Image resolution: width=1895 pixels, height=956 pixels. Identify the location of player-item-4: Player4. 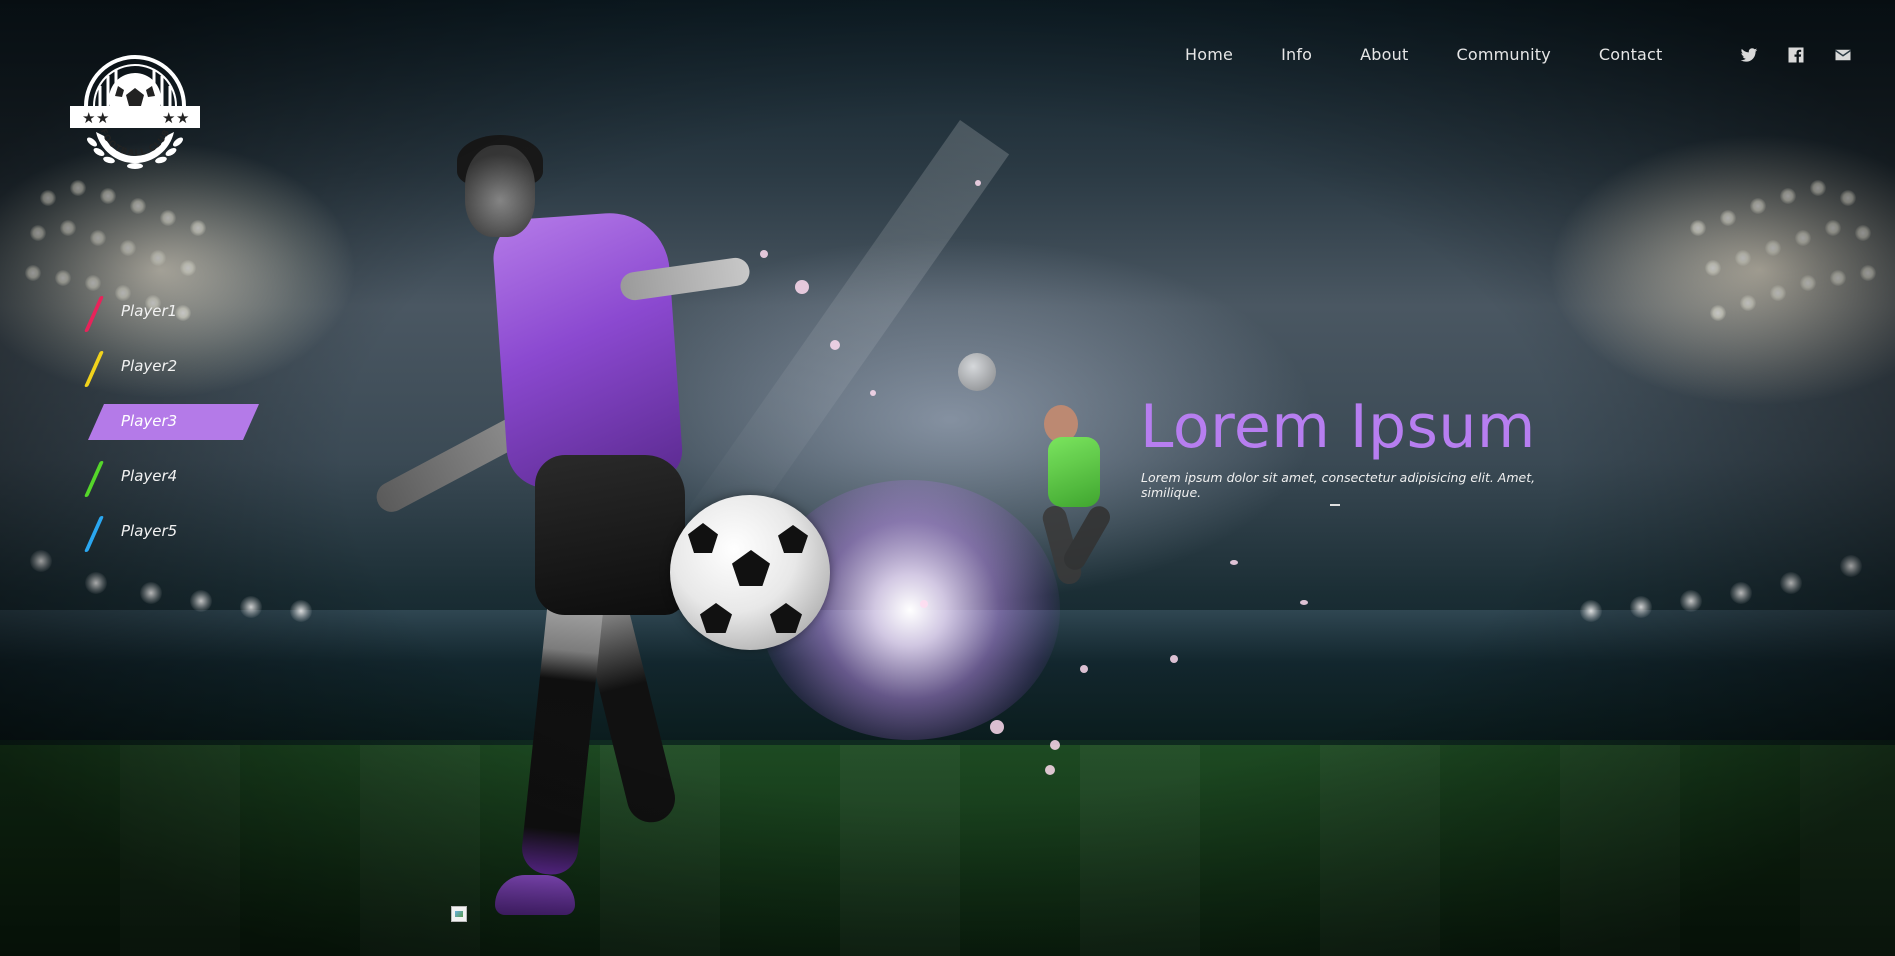
(173, 478).